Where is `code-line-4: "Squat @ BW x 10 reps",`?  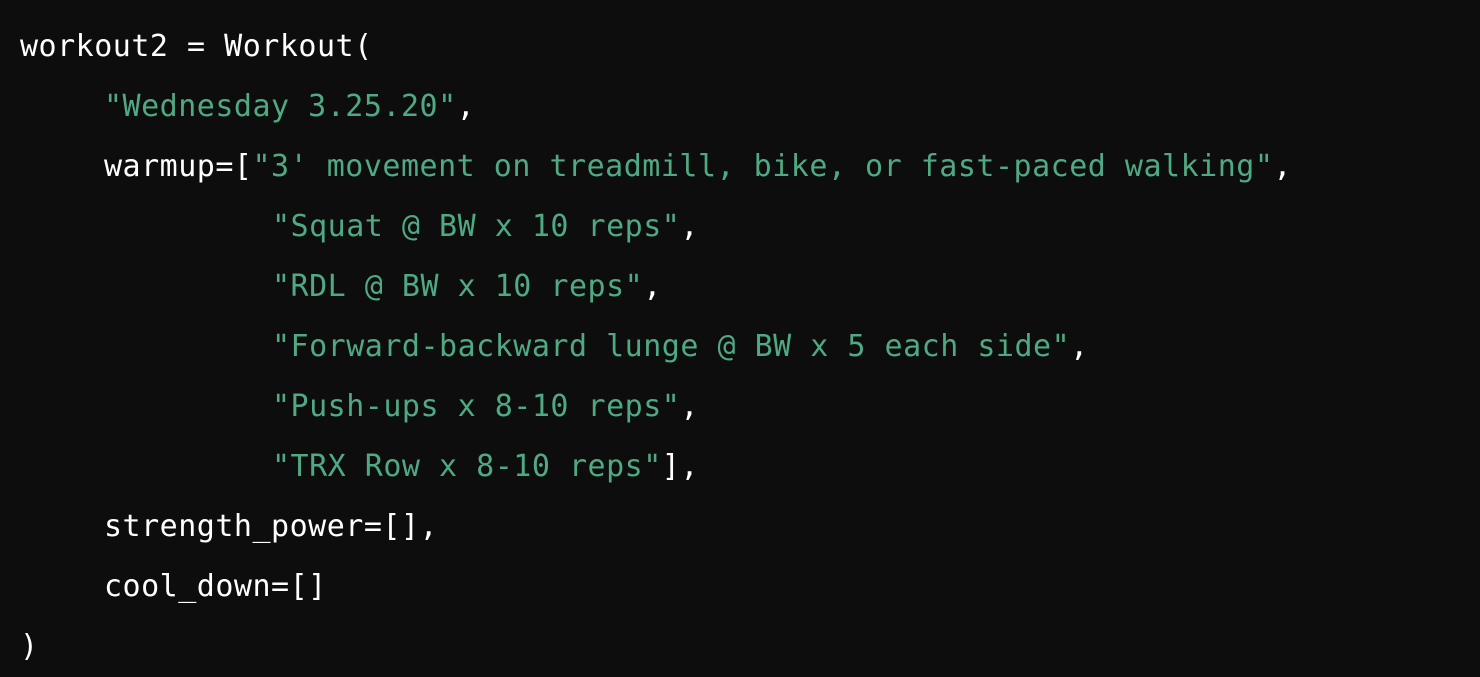 code-line-4: "Squat @ BW x 10 reps", is located at coordinates (750, 227).